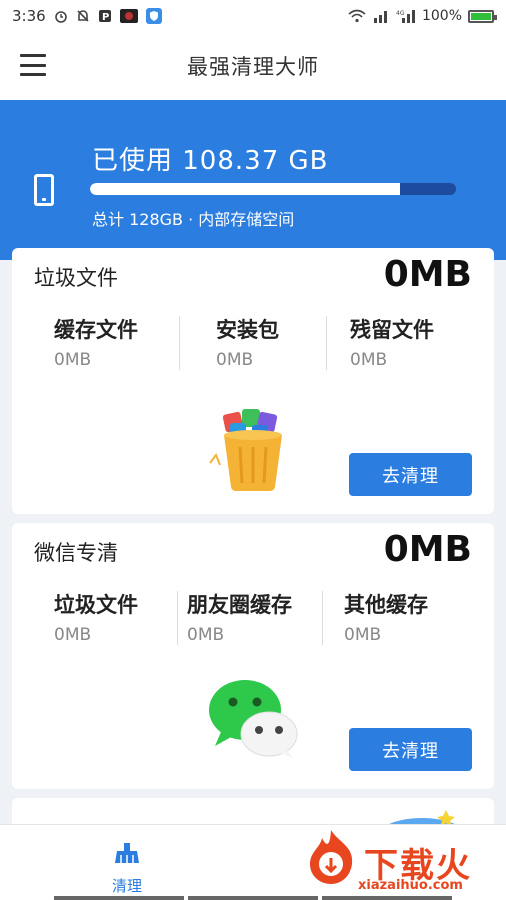 This screenshot has height=900, width=506. What do you see at coordinates (96, 619) in the screenshot?
I see `stat-junk-files: 垃圾文件 0MB` at bounding box center [96, 619].